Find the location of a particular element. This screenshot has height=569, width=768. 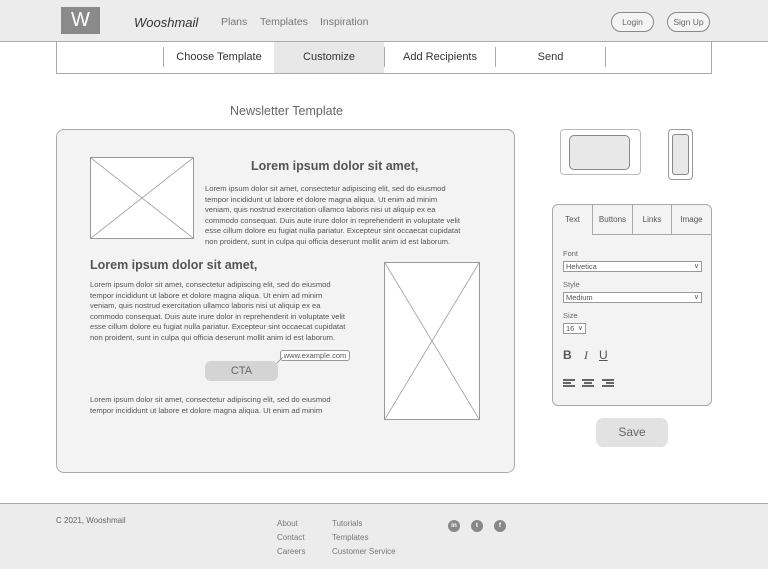

align-right-icon is located at coordinates (608, 384).